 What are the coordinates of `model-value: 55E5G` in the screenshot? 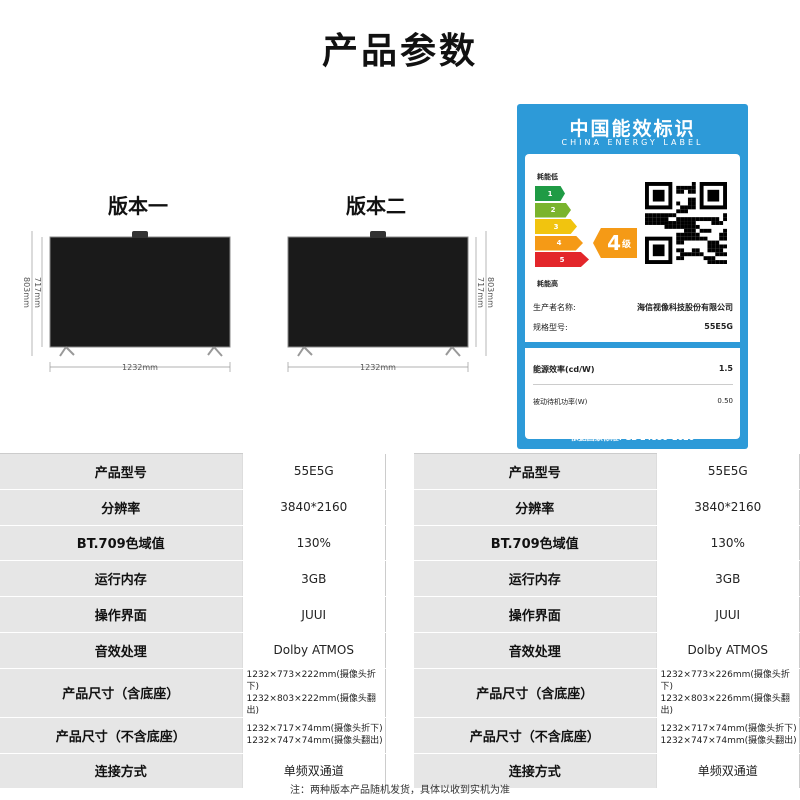 It's located at (718, 326).